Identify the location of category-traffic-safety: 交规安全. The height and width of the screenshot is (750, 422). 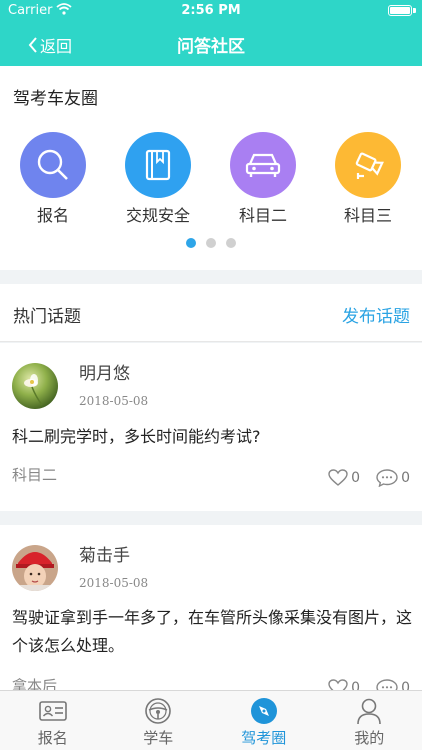
(158, 179).